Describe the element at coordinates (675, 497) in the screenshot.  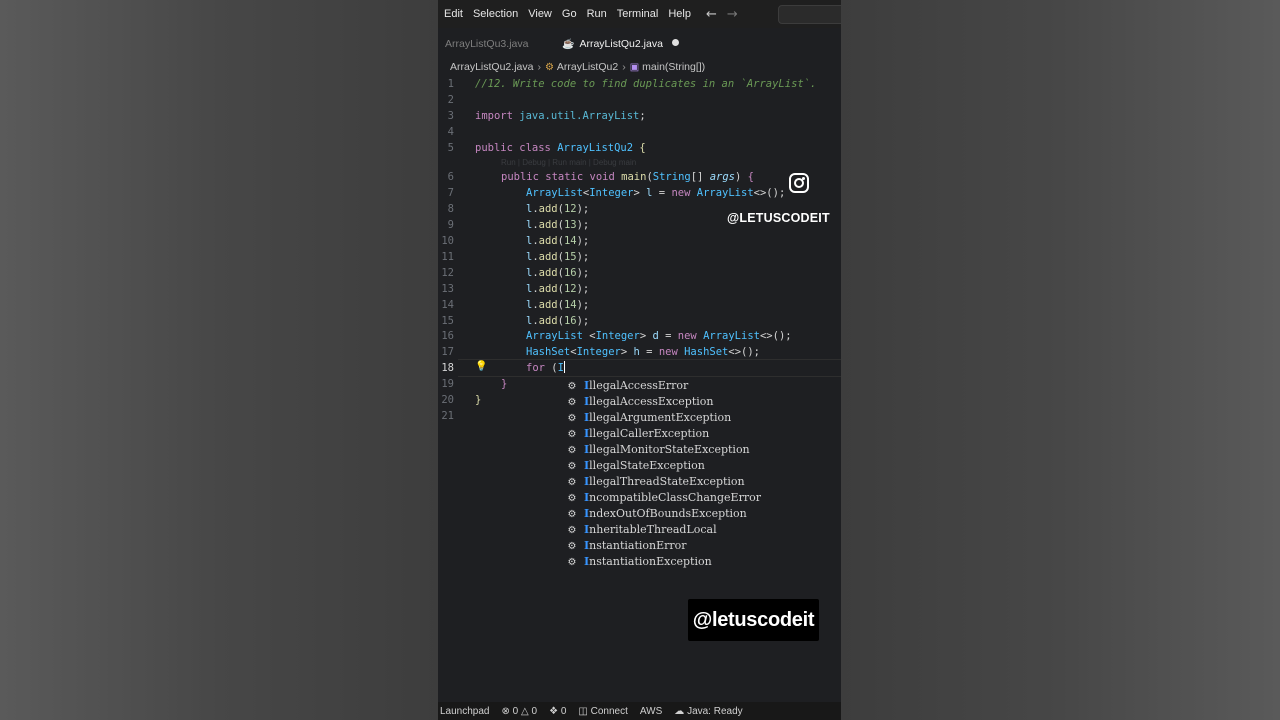
I see `suggestion-rest: ncompatibleClassChangeError` at that location.